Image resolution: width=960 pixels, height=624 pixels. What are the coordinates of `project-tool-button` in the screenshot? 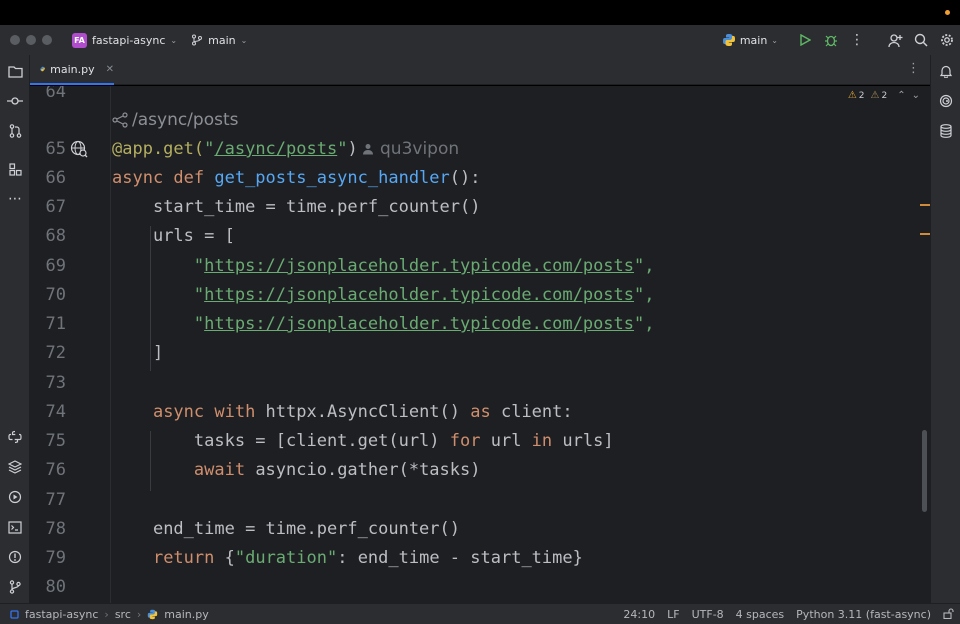 It's located at (15, 71).